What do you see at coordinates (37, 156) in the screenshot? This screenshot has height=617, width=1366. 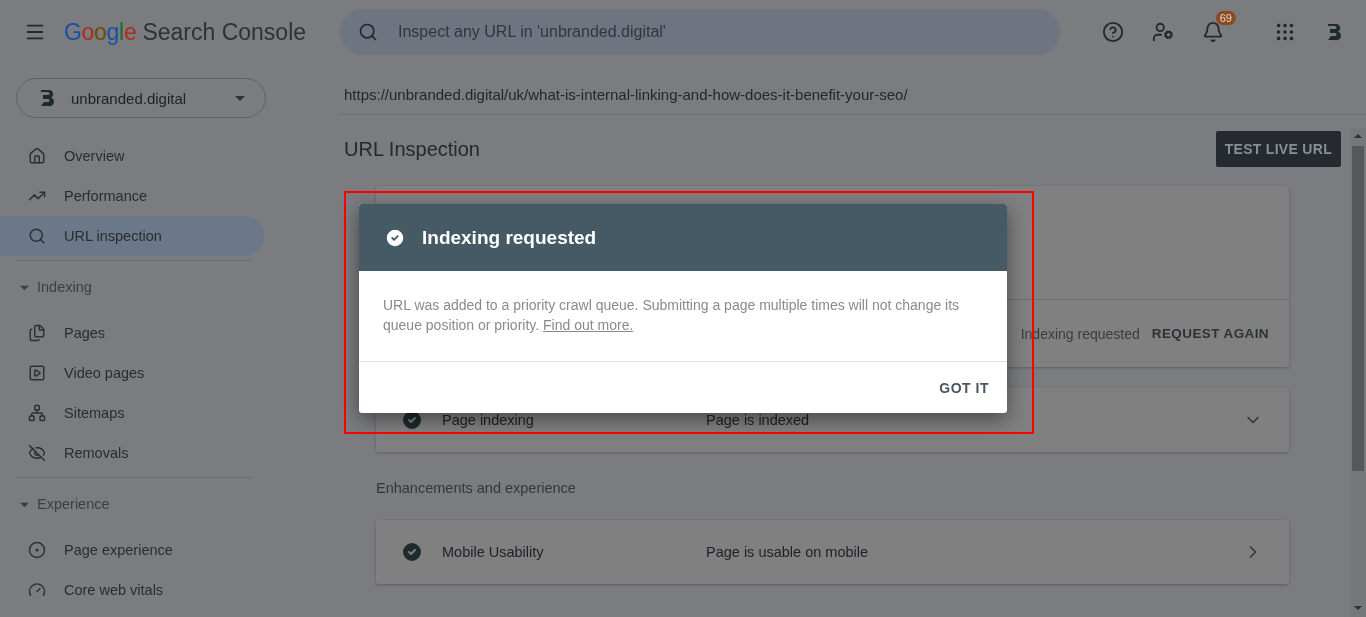 I see `home-icon` at bounding box center [37, 156].